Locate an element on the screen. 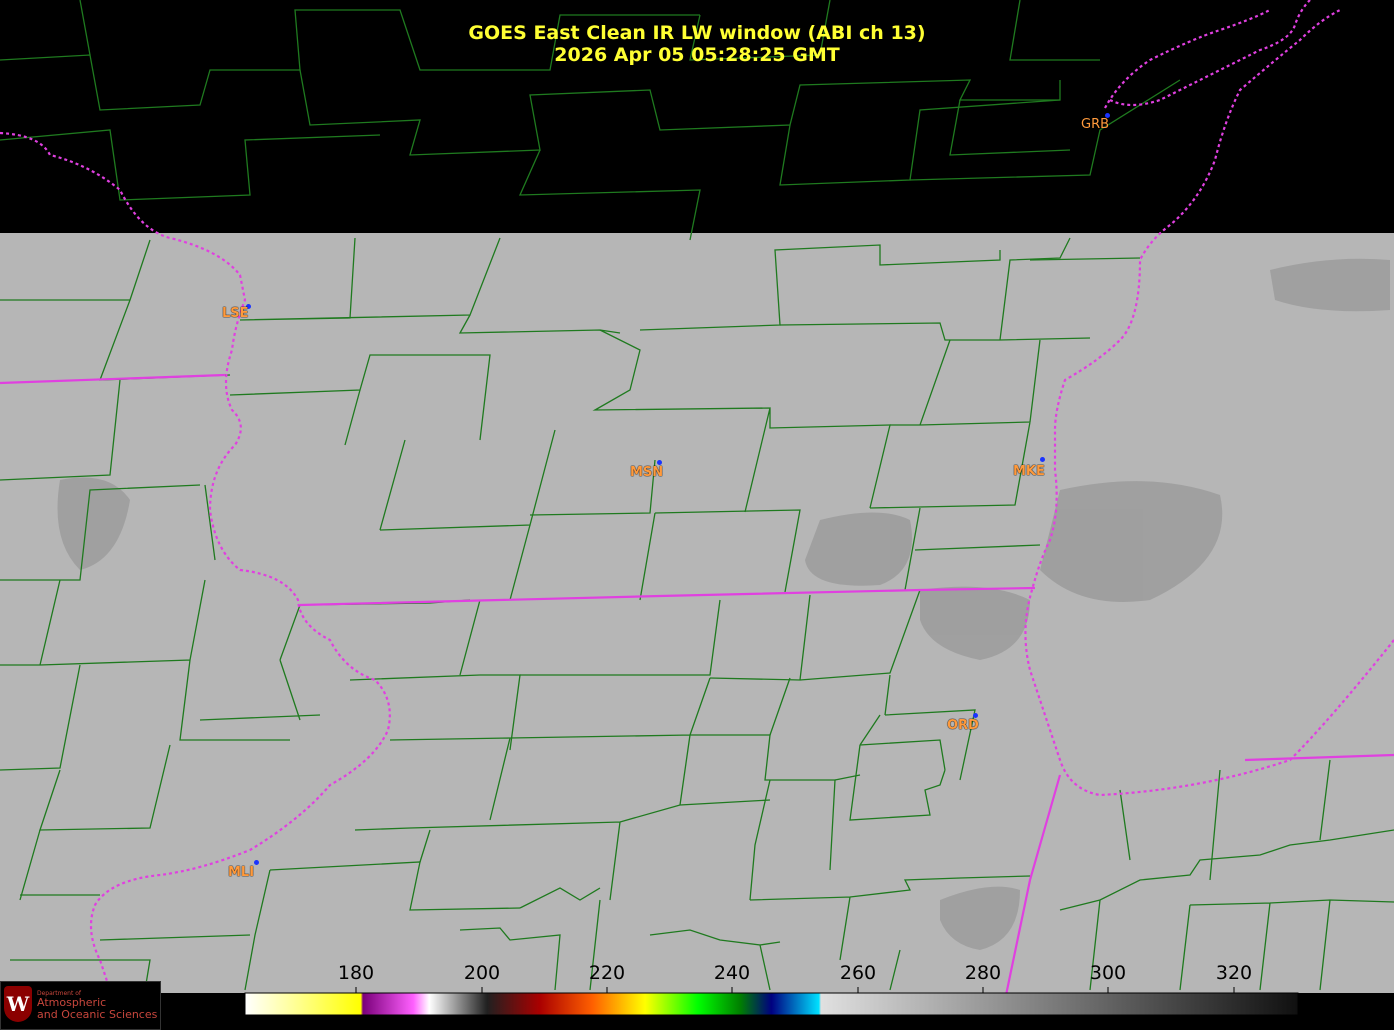  station-label: MLI is located at coordinates (241, 872).